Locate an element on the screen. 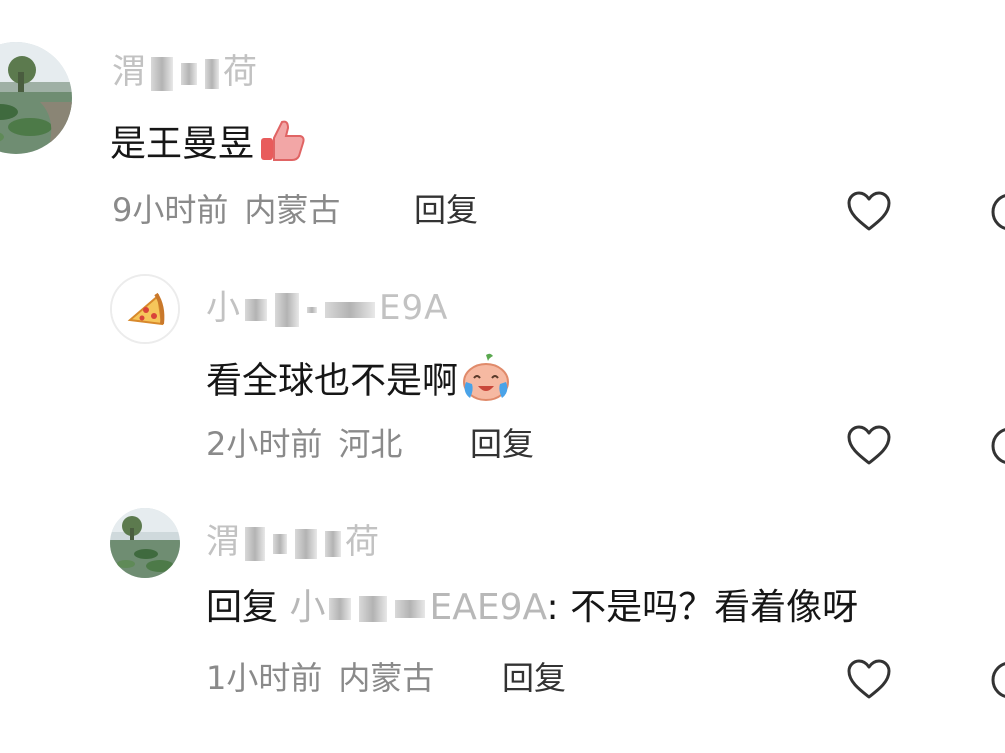 The image size is (1005, 753). comment-time: 9小时前 is located at coordinates (170, 210).